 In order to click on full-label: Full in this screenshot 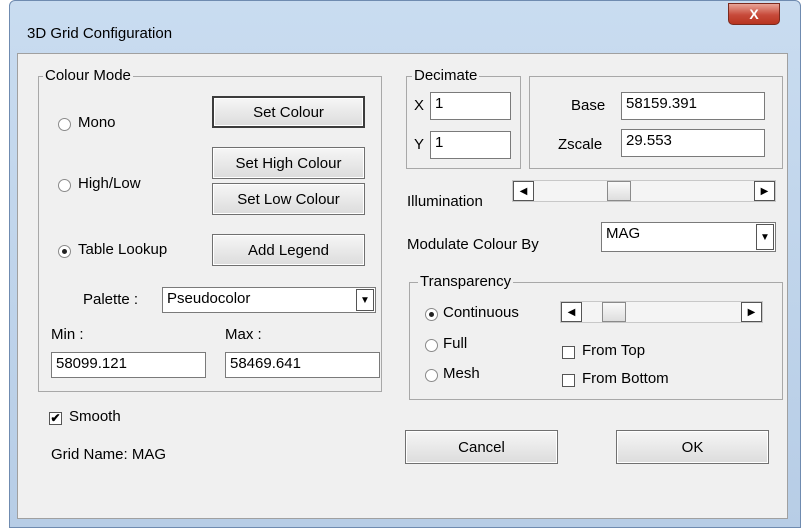, I will do `click(455, 343)`.